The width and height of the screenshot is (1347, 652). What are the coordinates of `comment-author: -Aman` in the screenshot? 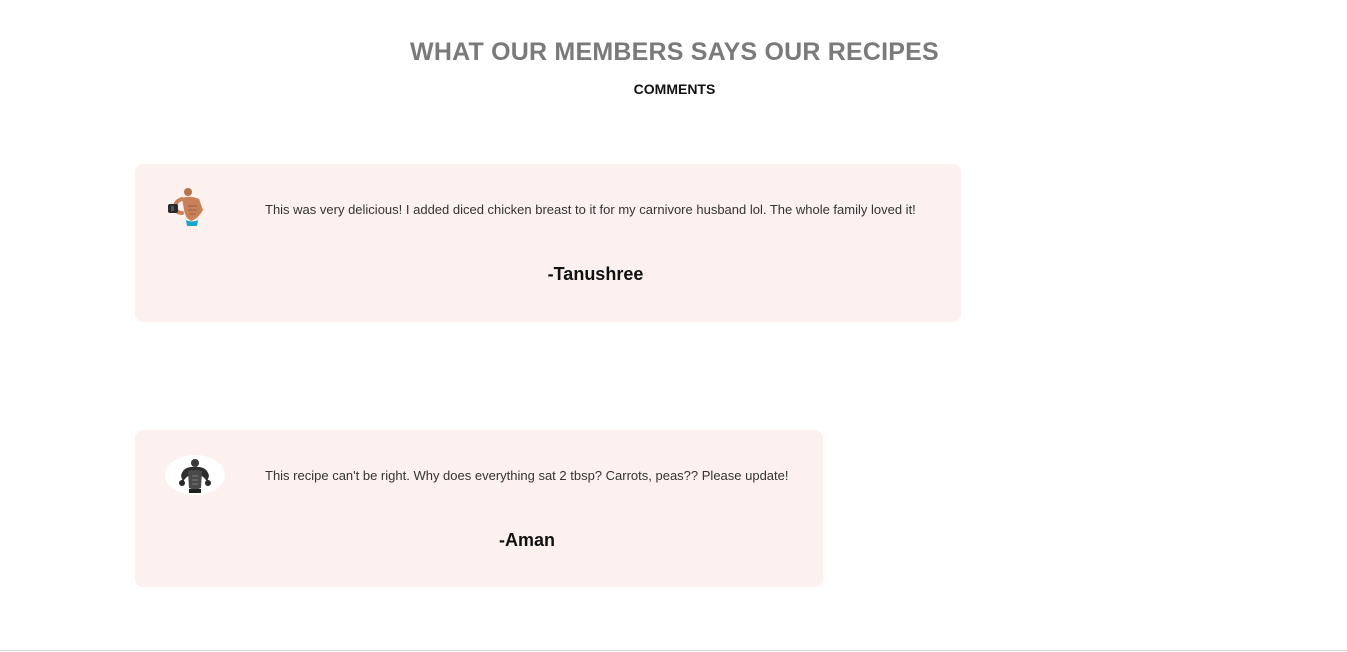 It's located at (526, 540).